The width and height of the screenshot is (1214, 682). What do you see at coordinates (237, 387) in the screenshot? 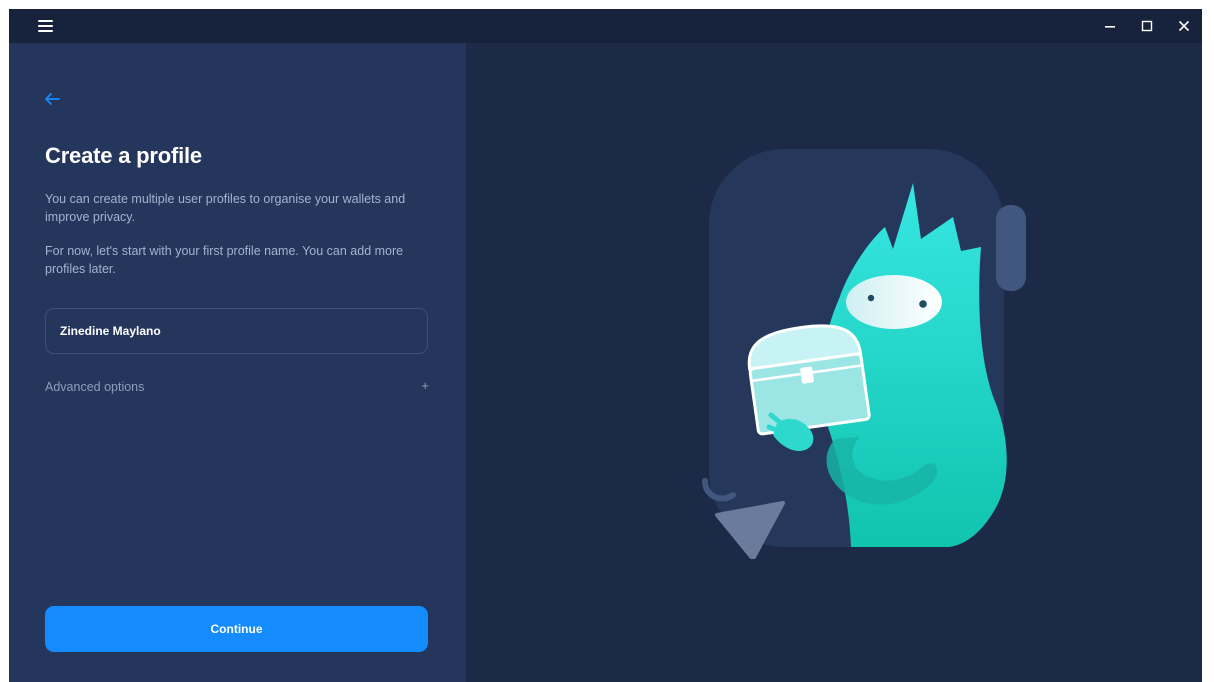
I see `advanced-options-toggle: Advanced options +` at bounding box center [237, 387].